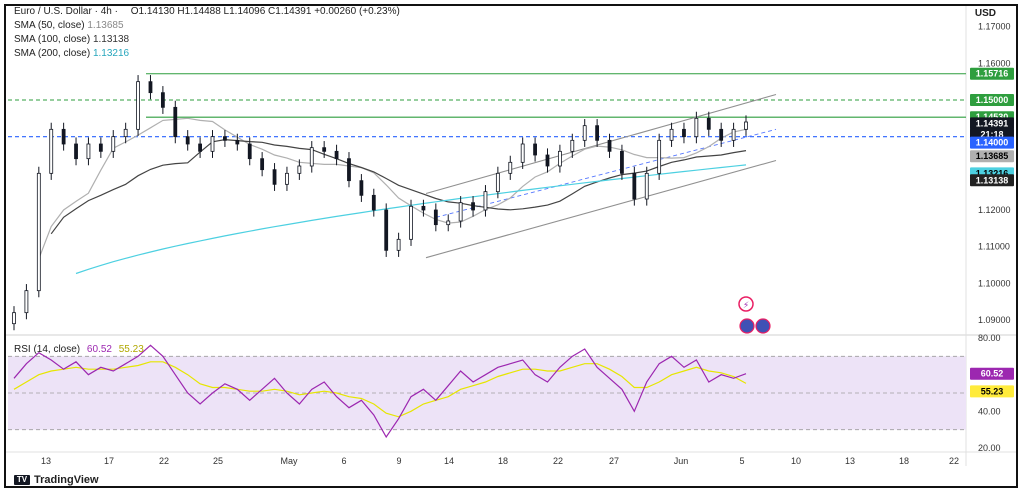  I want to click on sma50-legend: SMA (50, close) 1.13685, so click(69, 25).